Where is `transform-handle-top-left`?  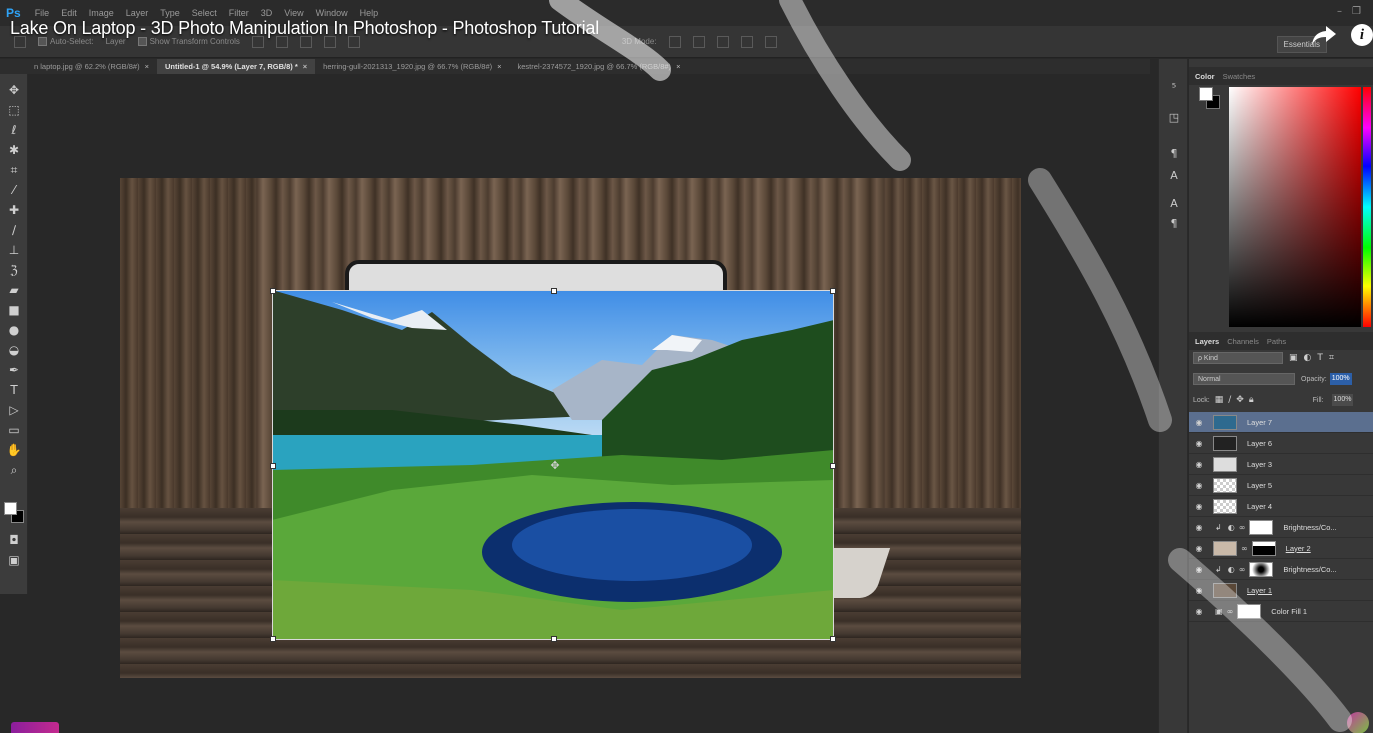 transform-handle-top-left is located at coordinates (273, 291).